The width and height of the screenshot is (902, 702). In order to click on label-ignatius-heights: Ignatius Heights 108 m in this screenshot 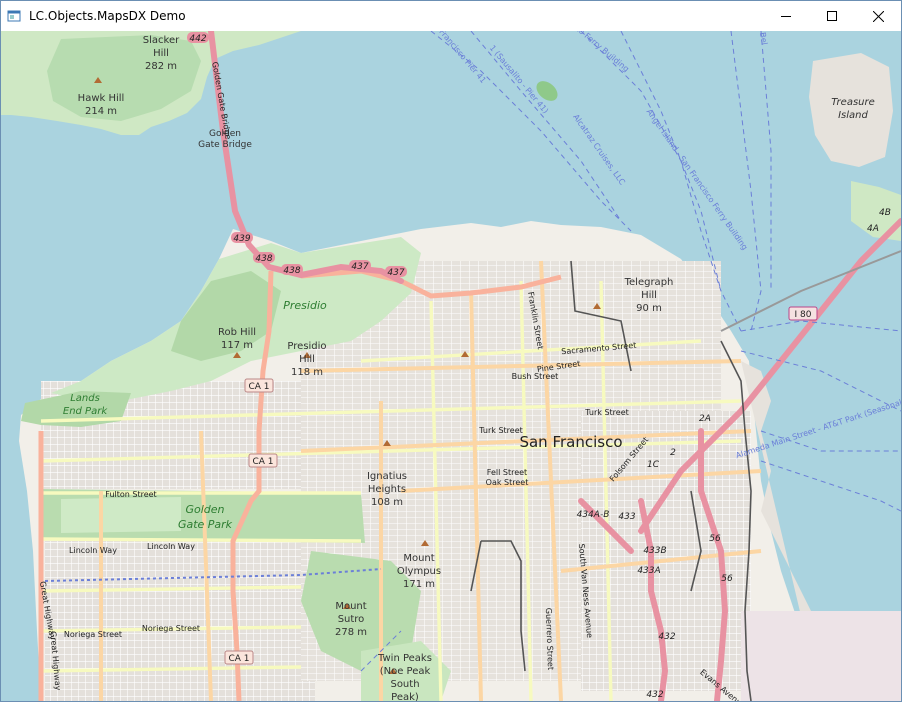, I will do `click(387, 489)`.